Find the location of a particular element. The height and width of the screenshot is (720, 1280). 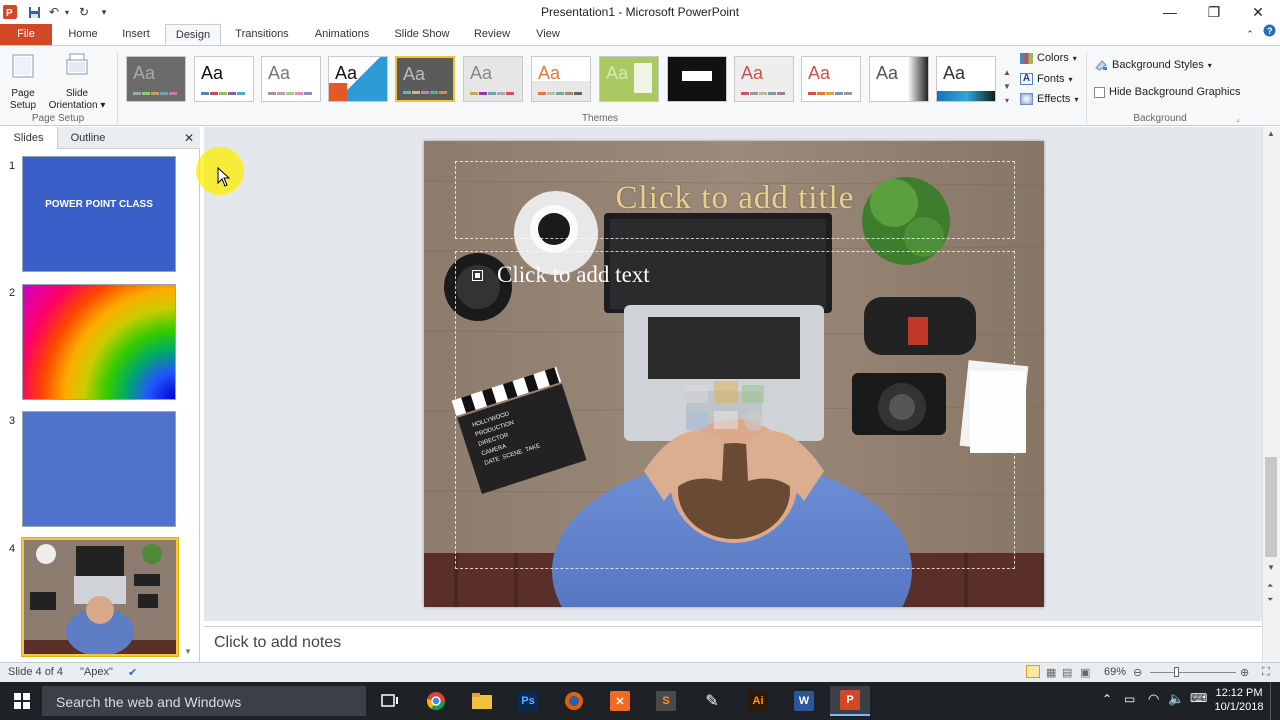

background-styles-icon is located at coordinates (1101, 65).